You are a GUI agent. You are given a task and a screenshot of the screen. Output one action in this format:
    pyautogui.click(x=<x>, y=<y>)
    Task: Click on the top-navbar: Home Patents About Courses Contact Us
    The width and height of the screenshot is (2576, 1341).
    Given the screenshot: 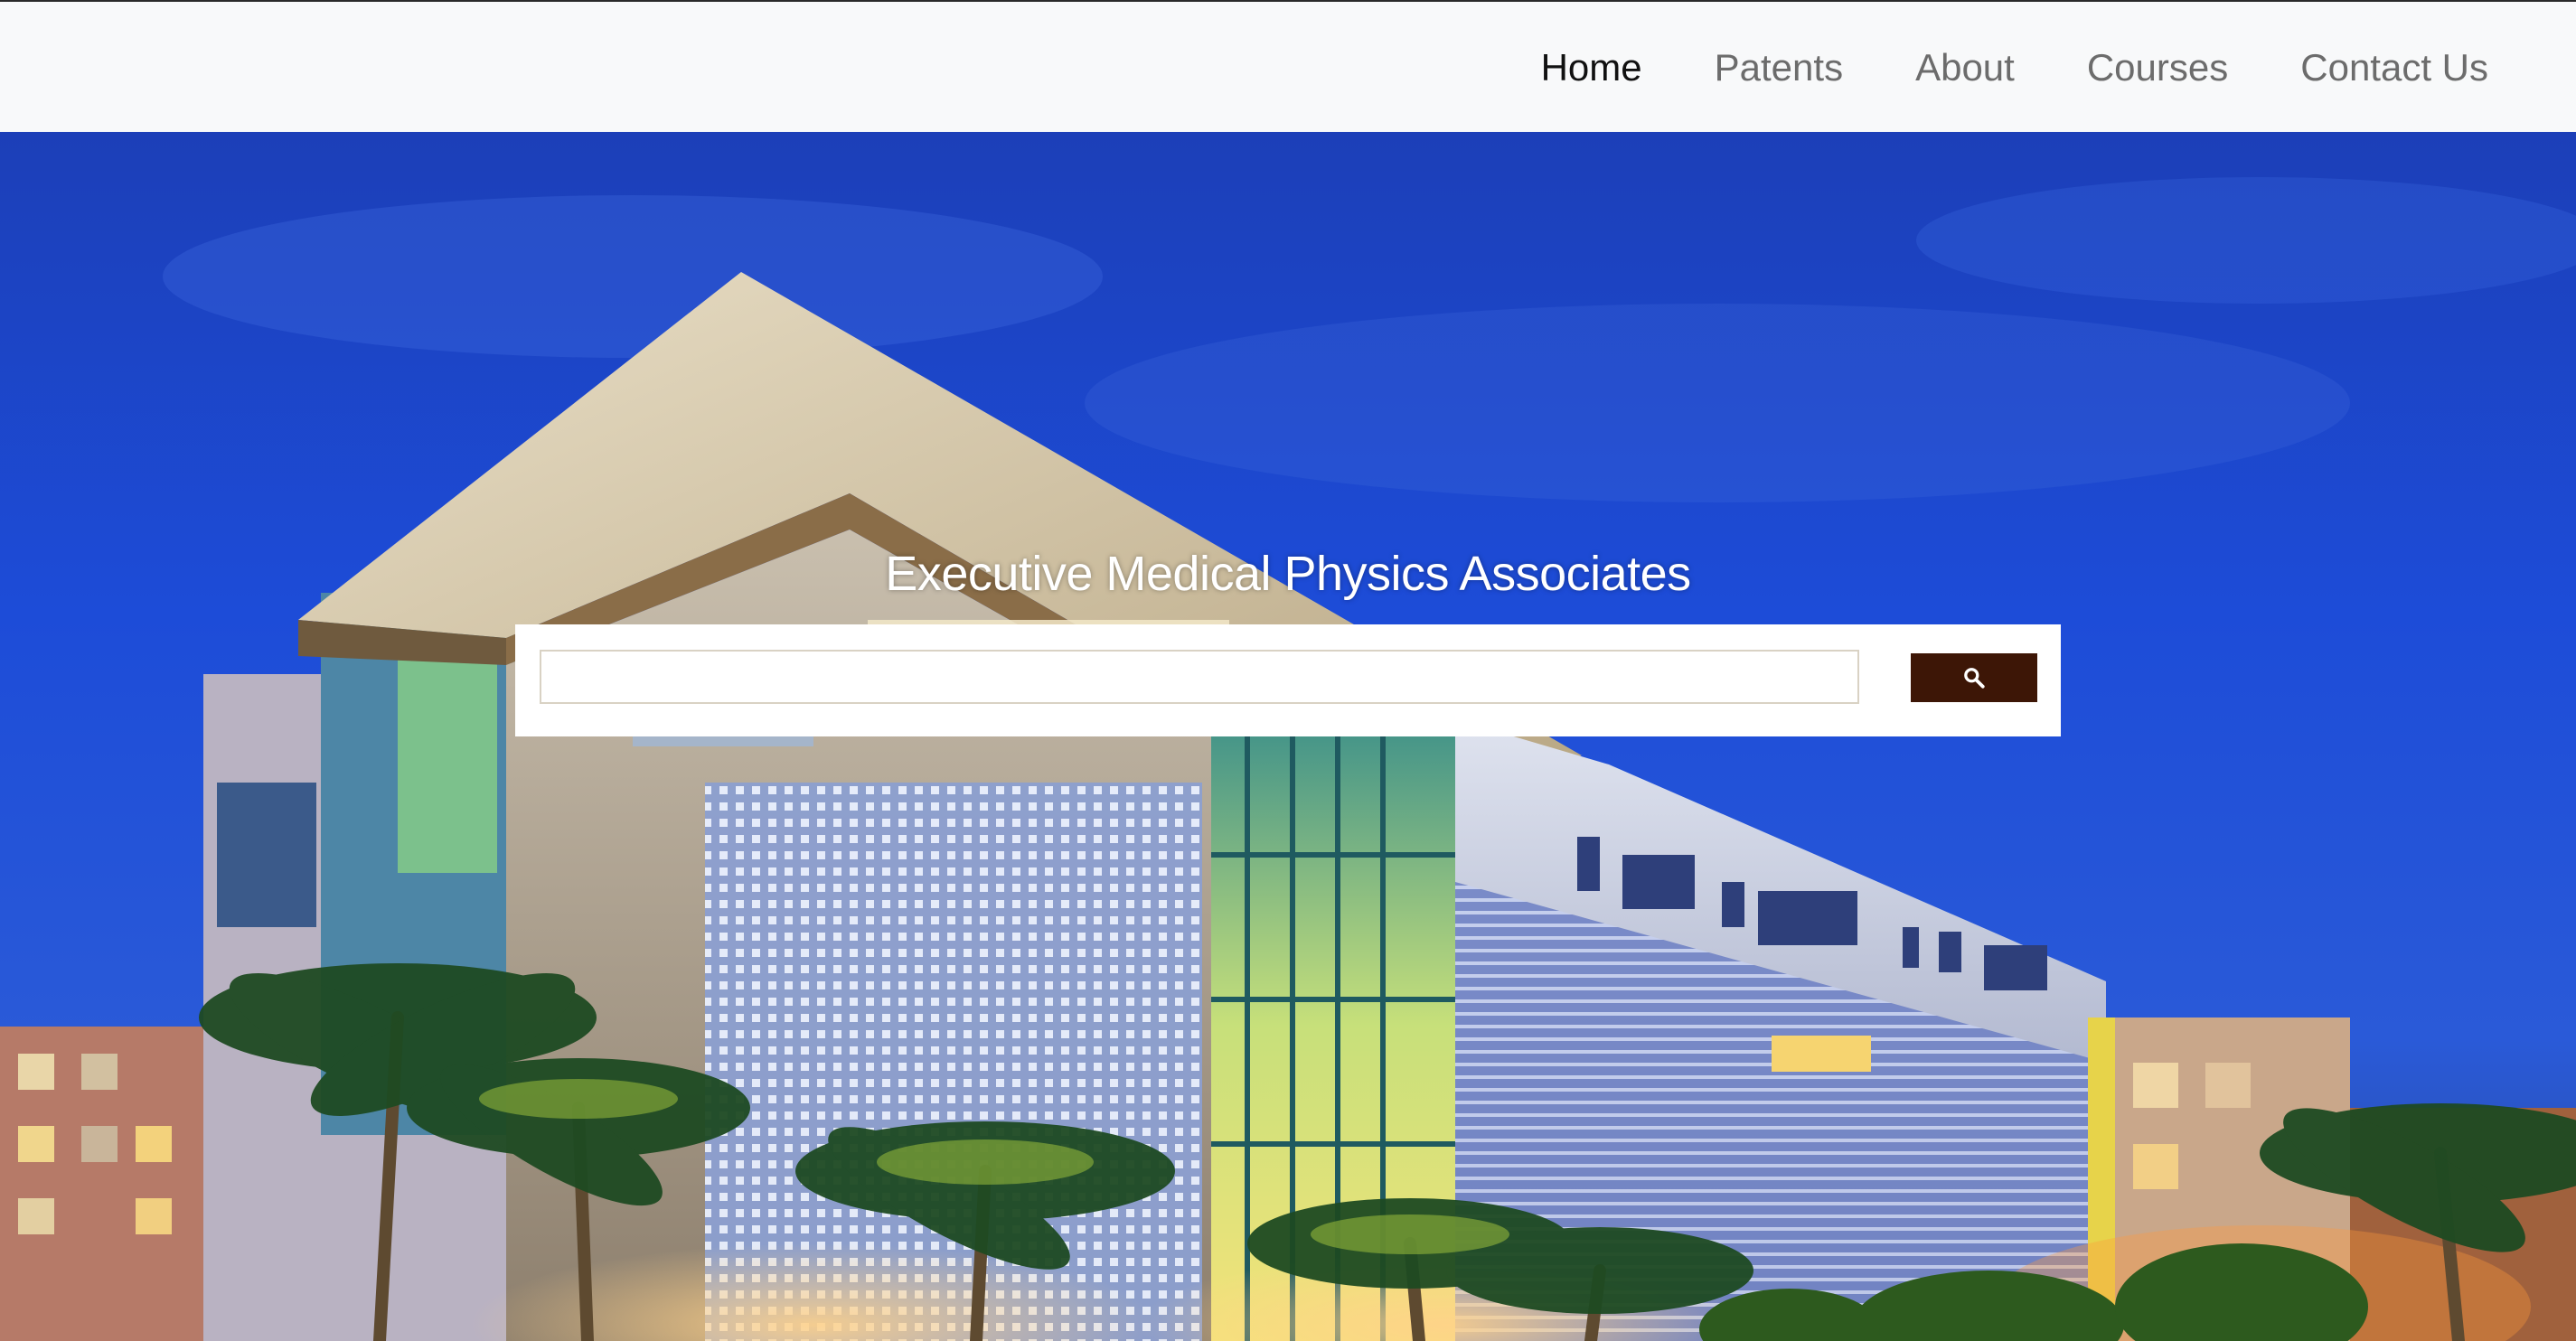 What is the action you would take?
    pyautogui.click(x=1288, y=66)
    